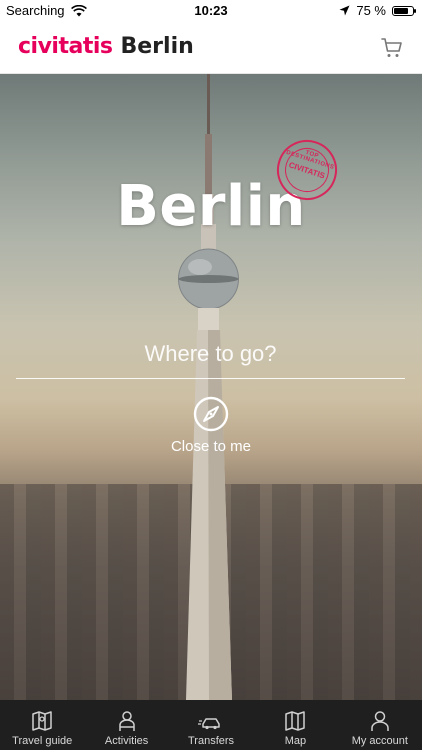 This screenshot has height=750, width=422. Describe the element at coordinates (295, 741) in the screenshot. I see `tab-label: Map` at that location.